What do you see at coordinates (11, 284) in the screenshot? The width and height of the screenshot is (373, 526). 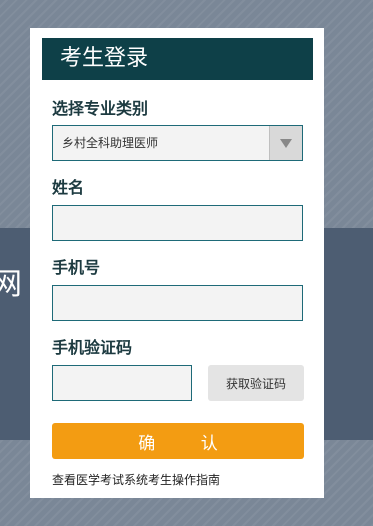 I see `background-partial-text: 网` at bounding box center [11, 284].